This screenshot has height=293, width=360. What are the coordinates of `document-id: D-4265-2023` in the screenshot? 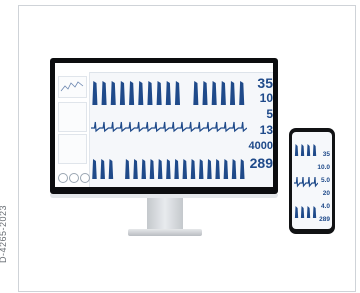 It's located at (4, 233).